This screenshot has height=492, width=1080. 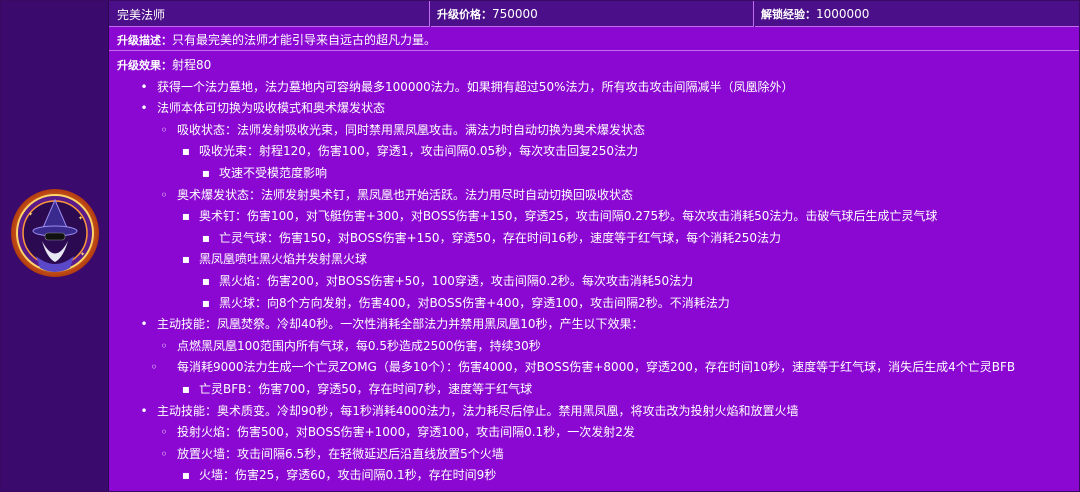 What do you see at coordinates (917, 14) in the screenshot?
I see `unlock-exp: 解锁经验：1000000` at bounding box center [917, 14].